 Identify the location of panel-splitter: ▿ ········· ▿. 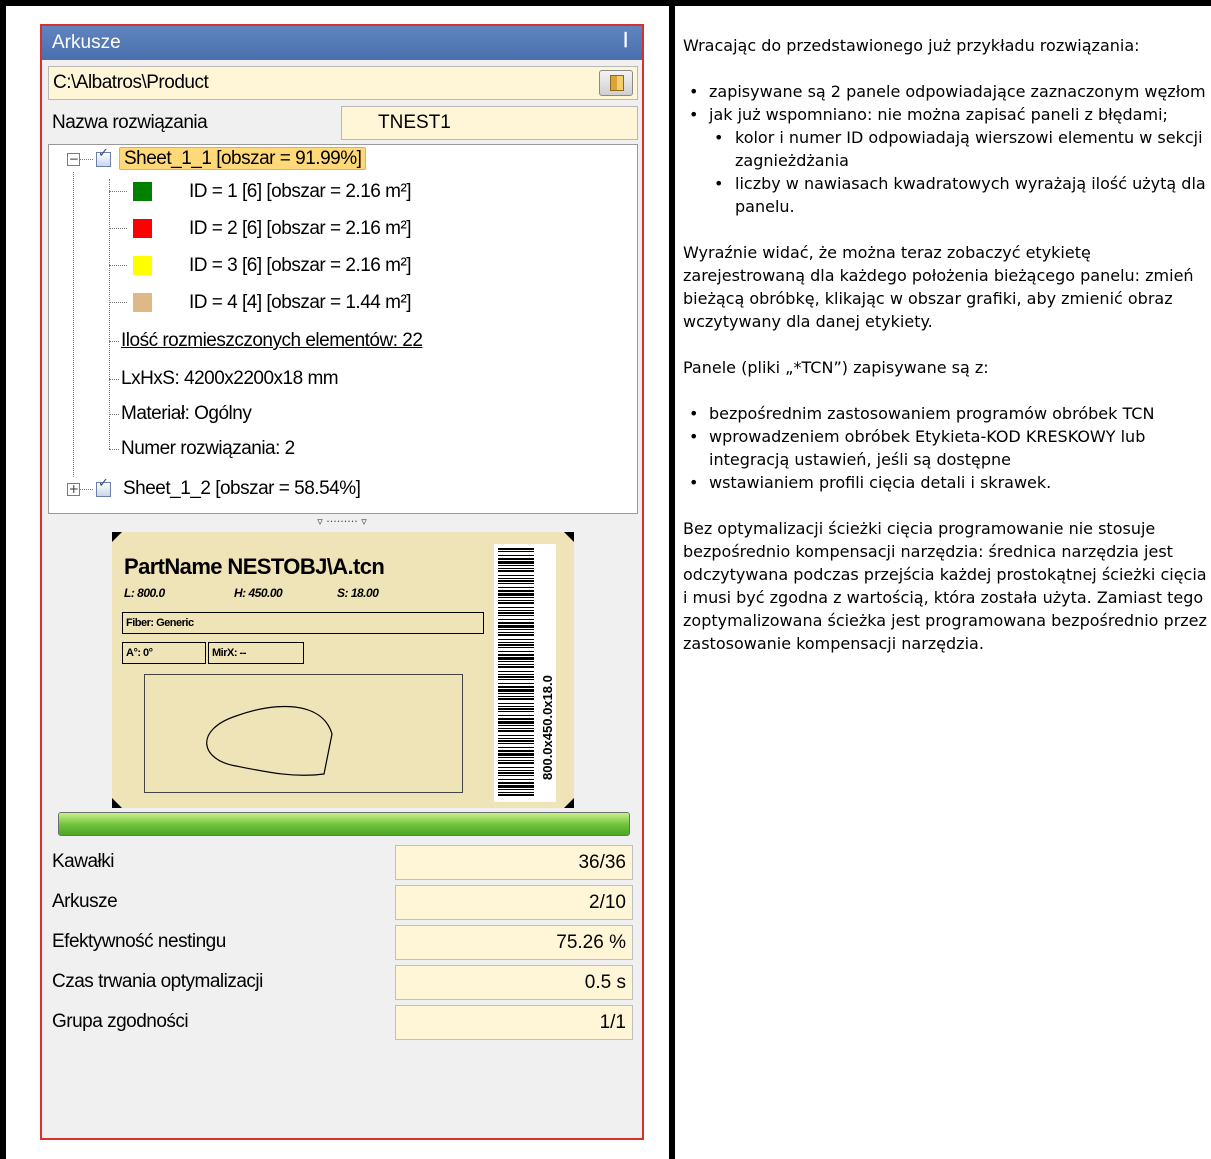
(342, 523).